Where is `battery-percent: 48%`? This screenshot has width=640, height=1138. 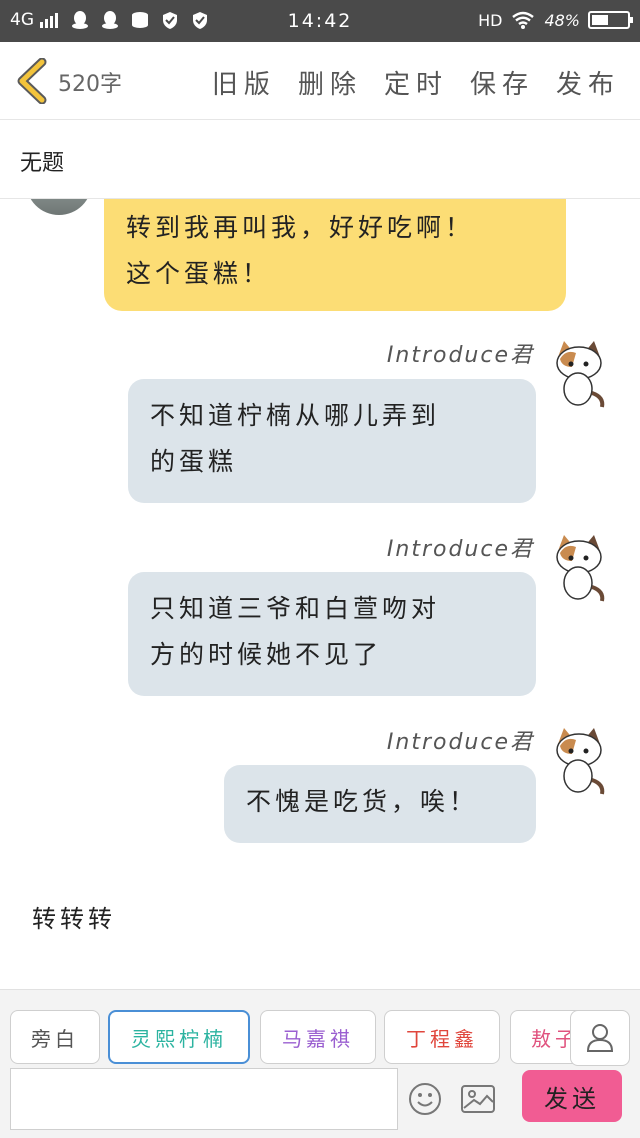
battery-percent: 48% is located at coordinates (562, 20).